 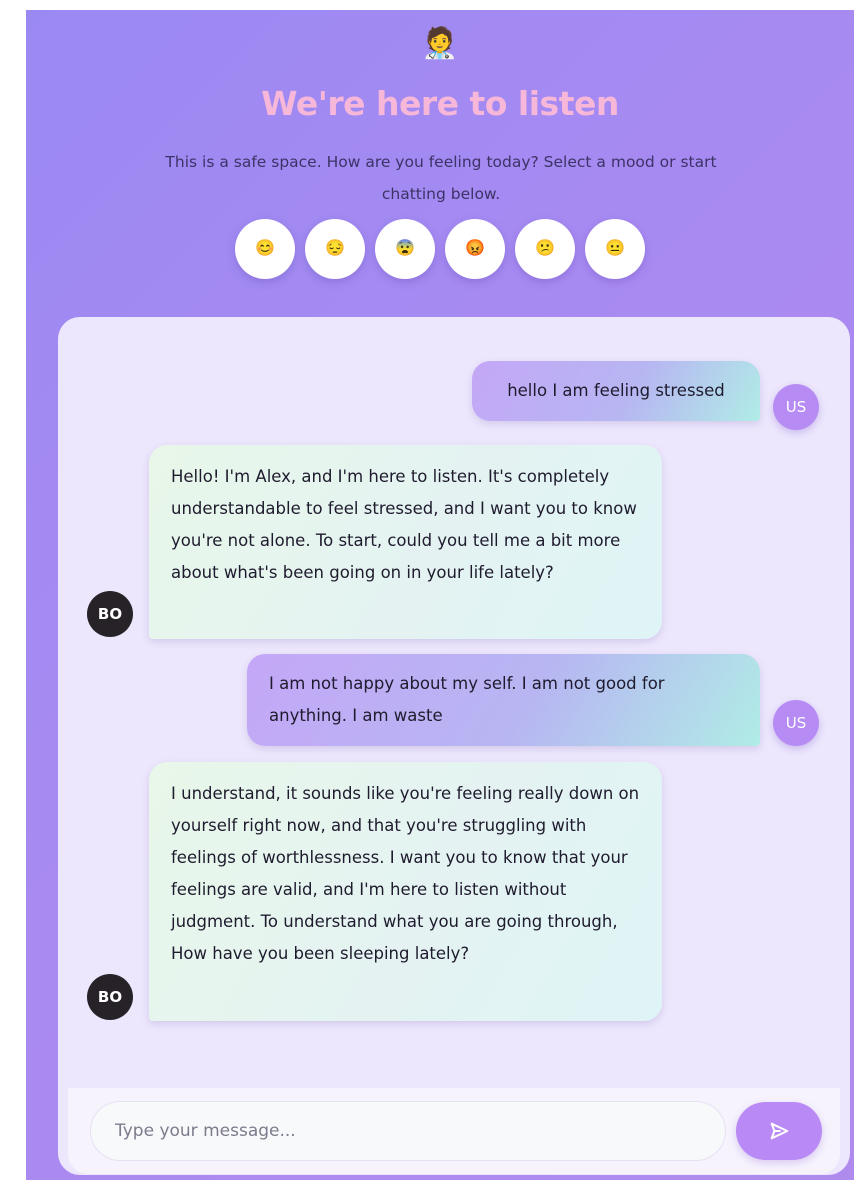 I want to click on neutral-face-icon: 😐, so click(x=615, y=248).